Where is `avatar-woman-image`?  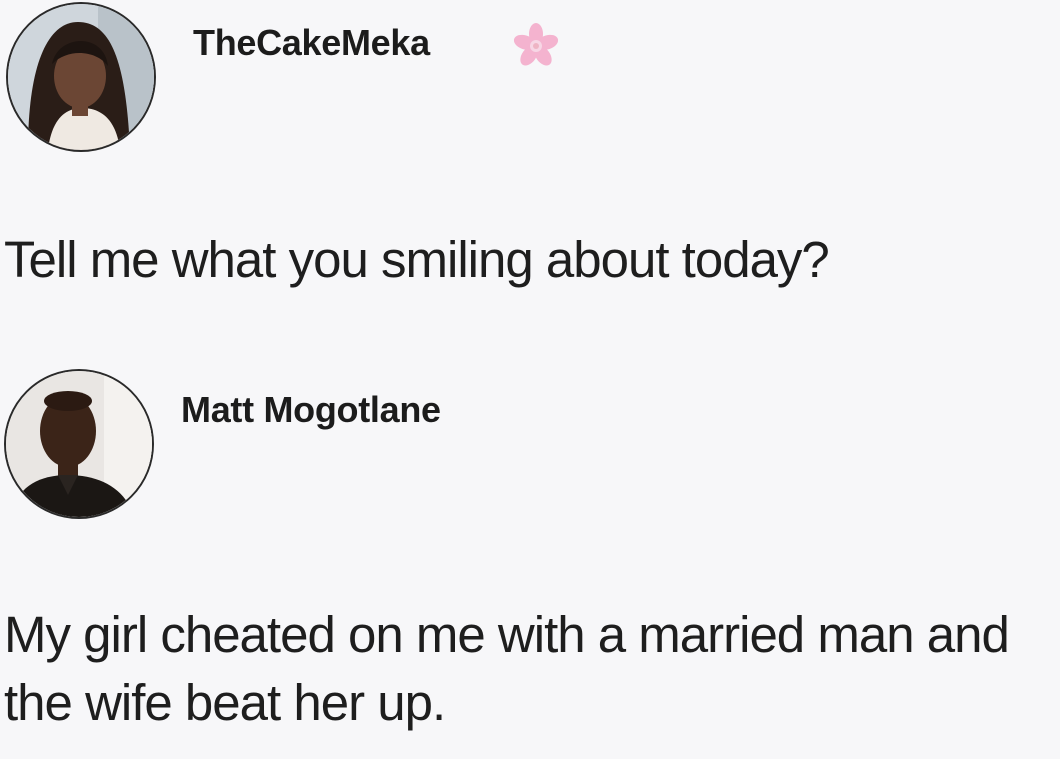
avatar-woman-image is located at coordinates (81, 77).